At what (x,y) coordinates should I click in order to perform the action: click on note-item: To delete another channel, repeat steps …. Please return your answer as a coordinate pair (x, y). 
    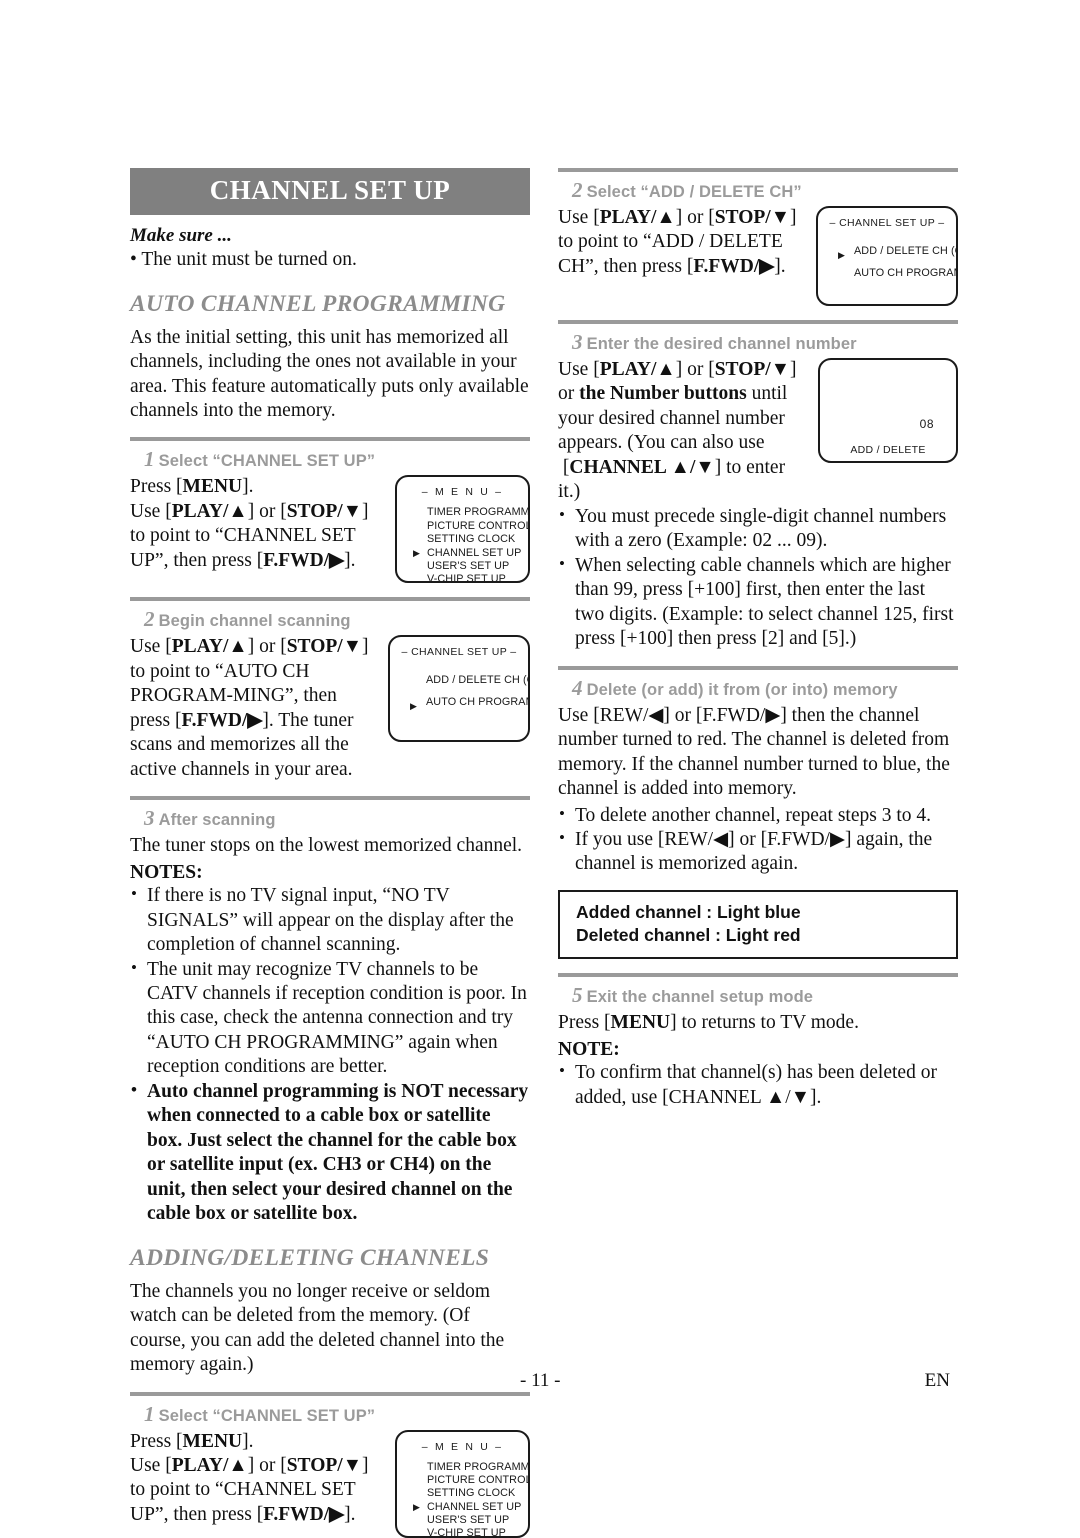
    Looking at the image, I should click on (758, 815).